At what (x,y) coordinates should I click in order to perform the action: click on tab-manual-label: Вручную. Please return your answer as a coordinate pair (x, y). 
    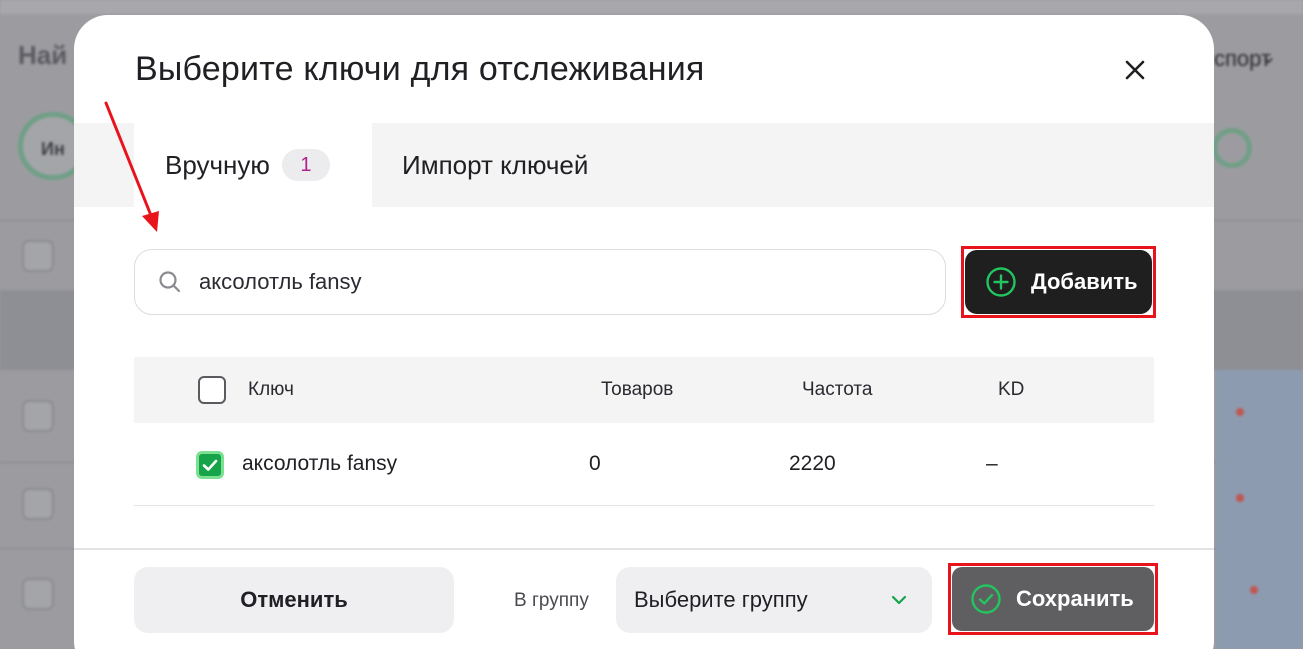
    Looking at the image, I should click on (217, 164).